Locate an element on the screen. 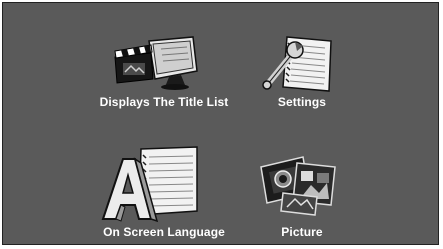 Image resolution: width=443 pixels, height=249 pixels. menu-item-label: Settings is located at coordinates (302, 102).